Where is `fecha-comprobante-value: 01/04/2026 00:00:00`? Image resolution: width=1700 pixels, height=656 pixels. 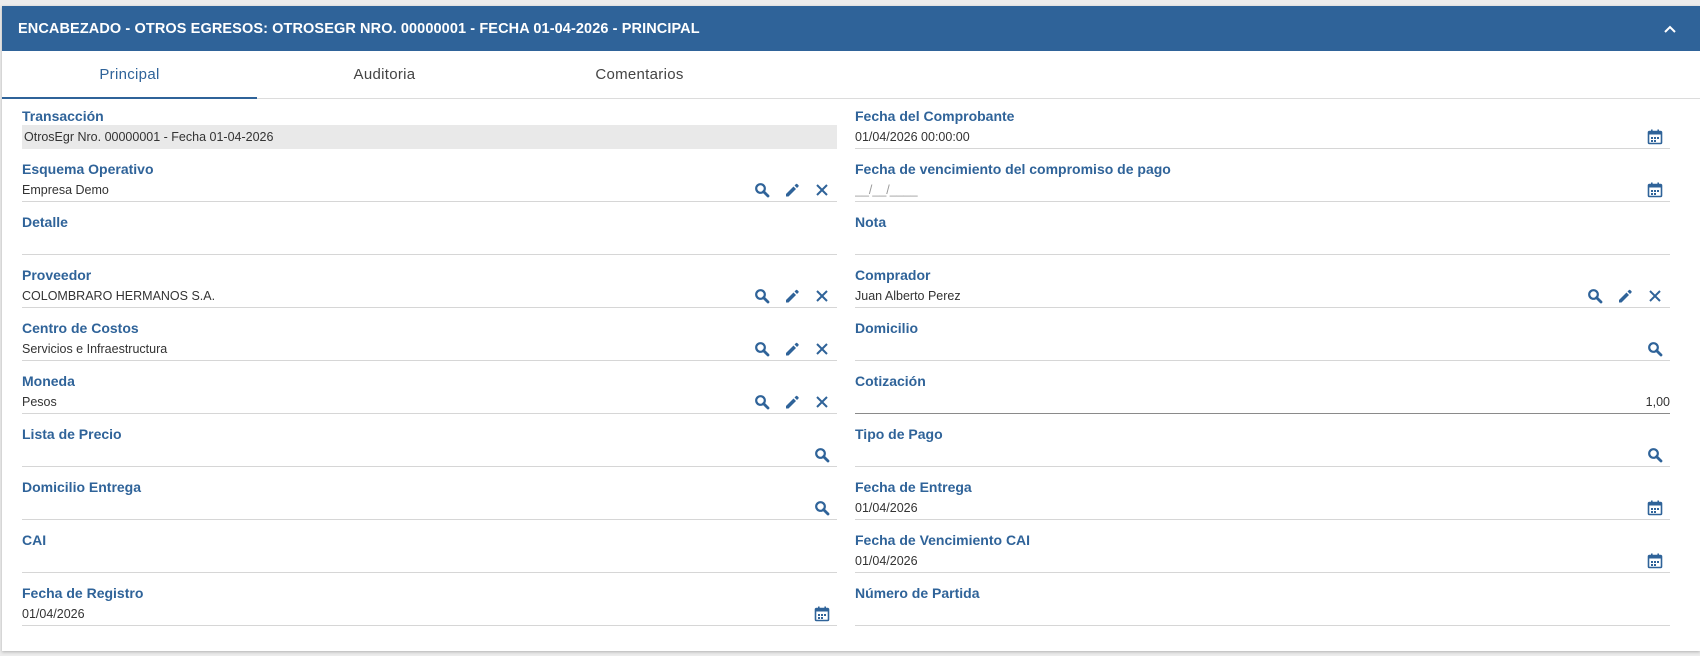 fecha-comprobante-value: 01/04/2026 00:00:00 is located at coordinates (1247, 137).